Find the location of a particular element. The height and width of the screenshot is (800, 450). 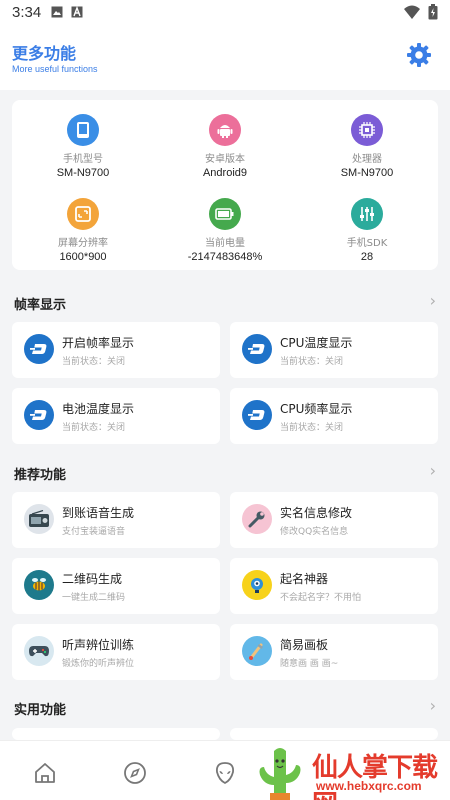

info-android-version: 安卓版本 Android9 is located at coordinates (225, 146).